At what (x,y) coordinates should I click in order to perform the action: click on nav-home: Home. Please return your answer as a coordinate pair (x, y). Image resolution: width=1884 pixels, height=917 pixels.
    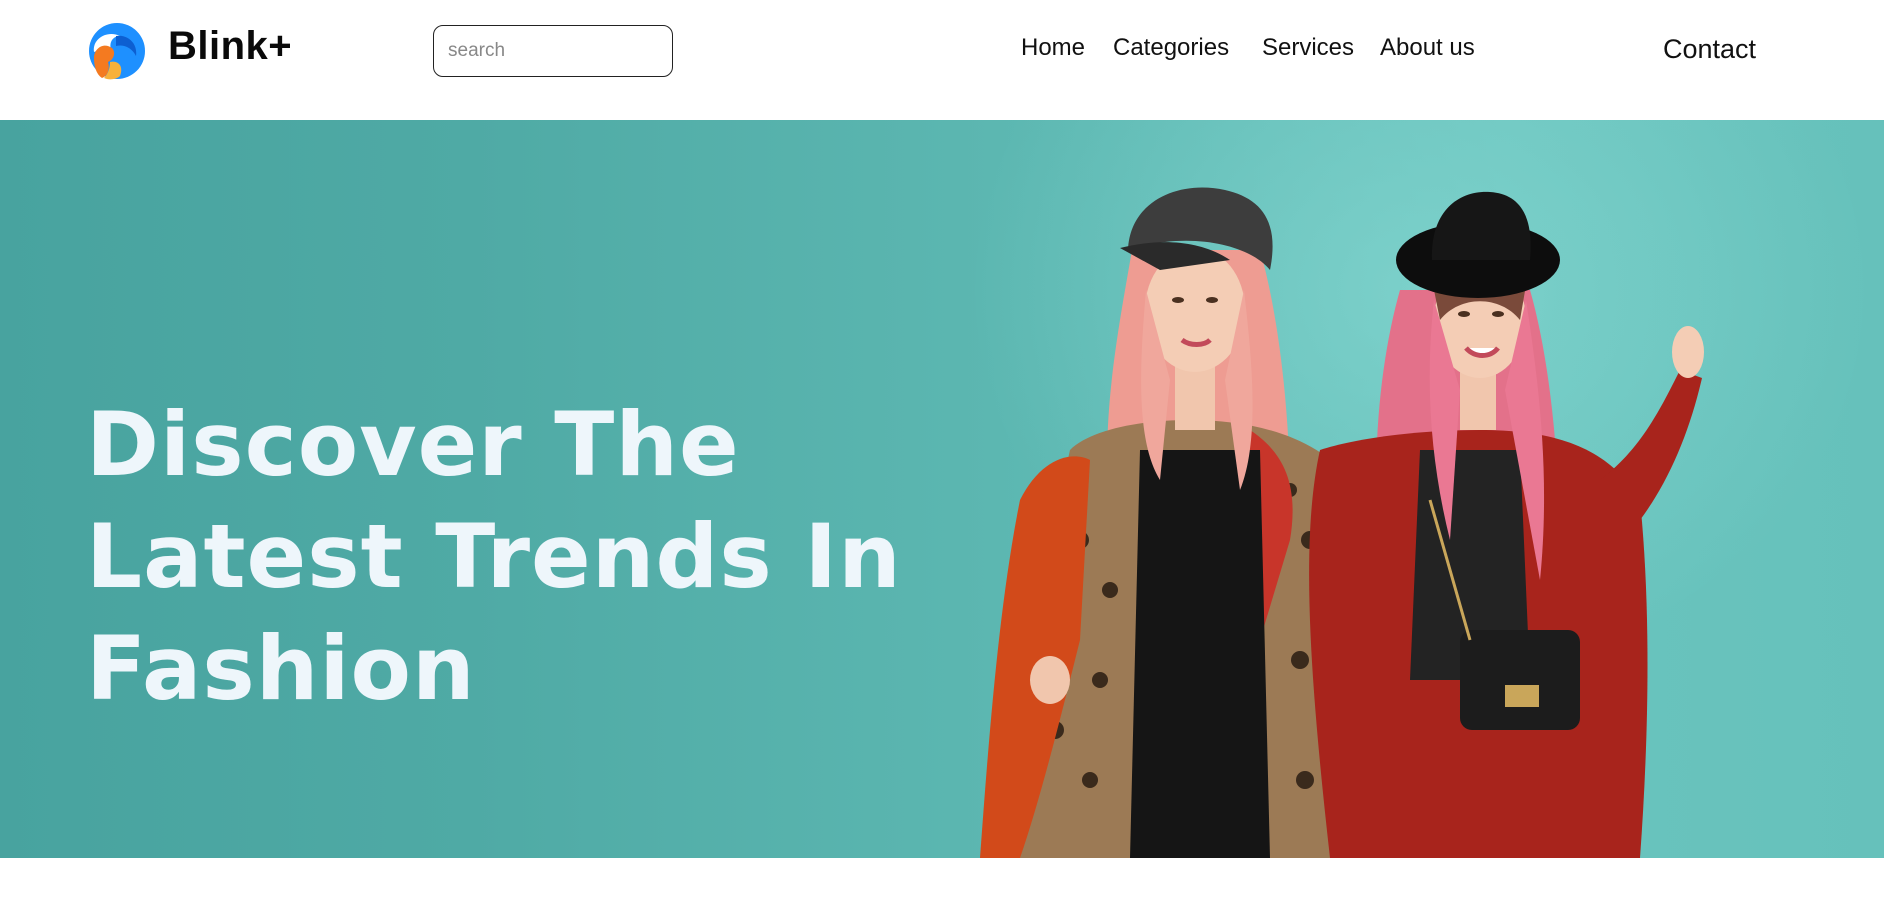
    Looking at the image, I should click on (1053, 48).